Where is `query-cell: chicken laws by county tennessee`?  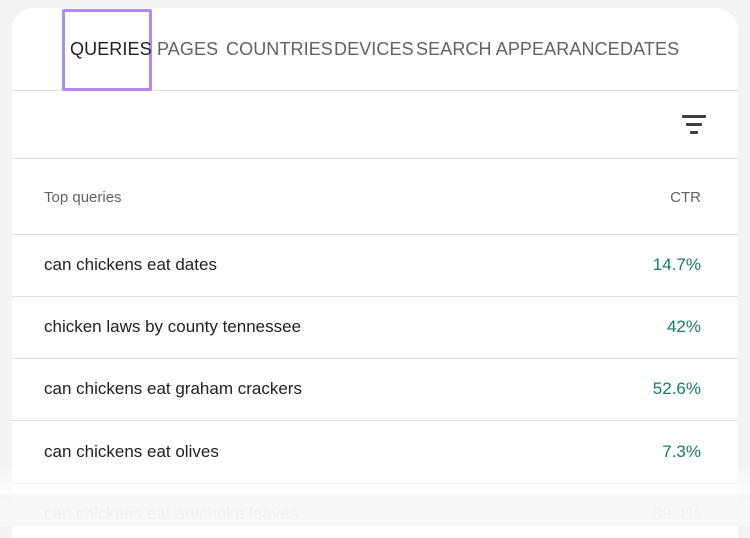 query-cell: chicken laws by county tennessee is located at coordinates (173, 326).